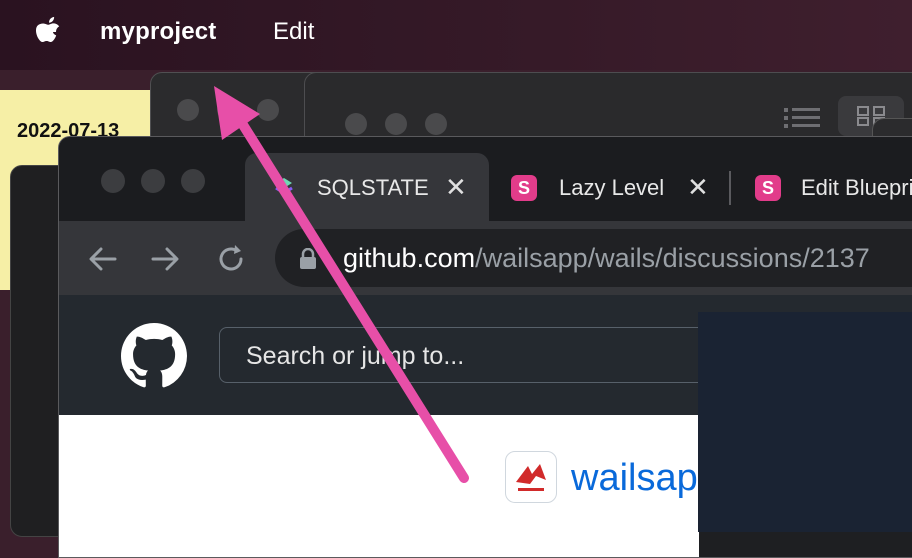 The width and height of the screenshot is (912, 558). Describe the element at coordinates (153, 181) in the screenshot. I see `browser-minimize-dot` at that location.